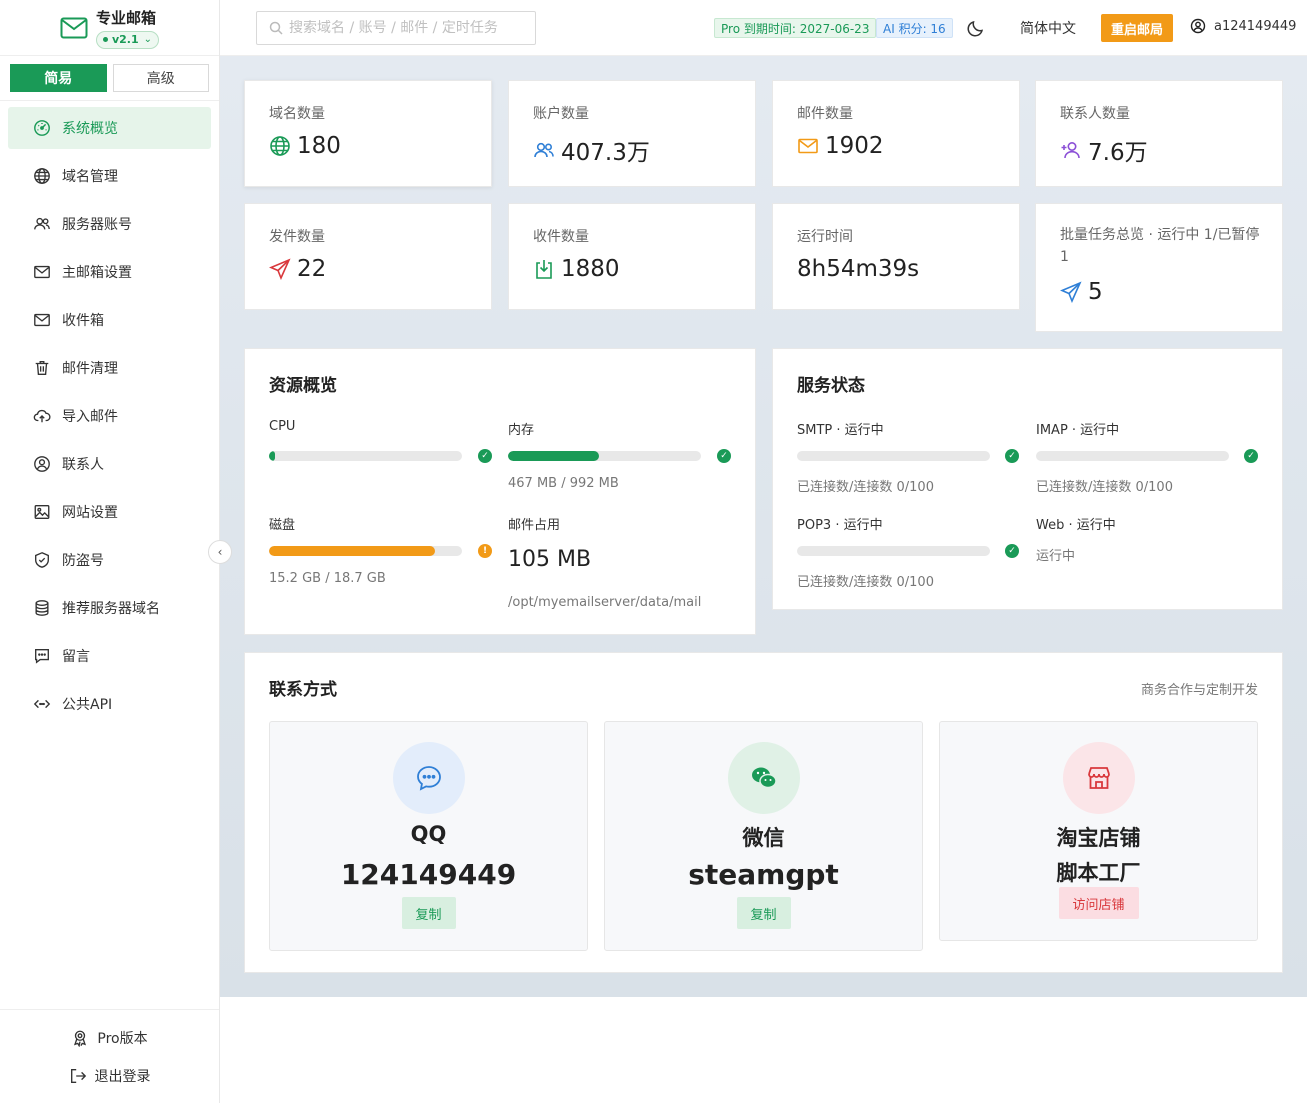 This screenshot has height=1103, width=1307. What do you see at coordinates (282, 525) in the screenshot?
I see `disk-label: 磁盘` at bounding box center [282, 525].